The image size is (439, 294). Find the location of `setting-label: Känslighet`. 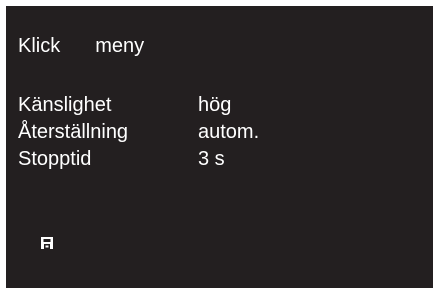

setting-label: Känslighet is located at coordinates (65, 105).